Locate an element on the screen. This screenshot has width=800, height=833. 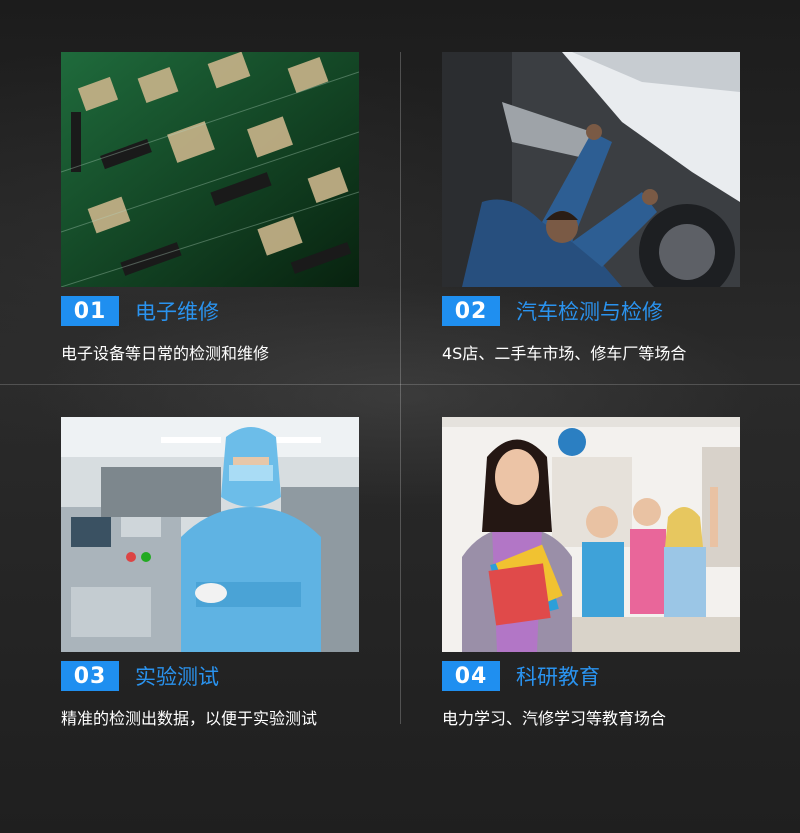
card-title: 科研教育 is located at coordinates (558, 677).